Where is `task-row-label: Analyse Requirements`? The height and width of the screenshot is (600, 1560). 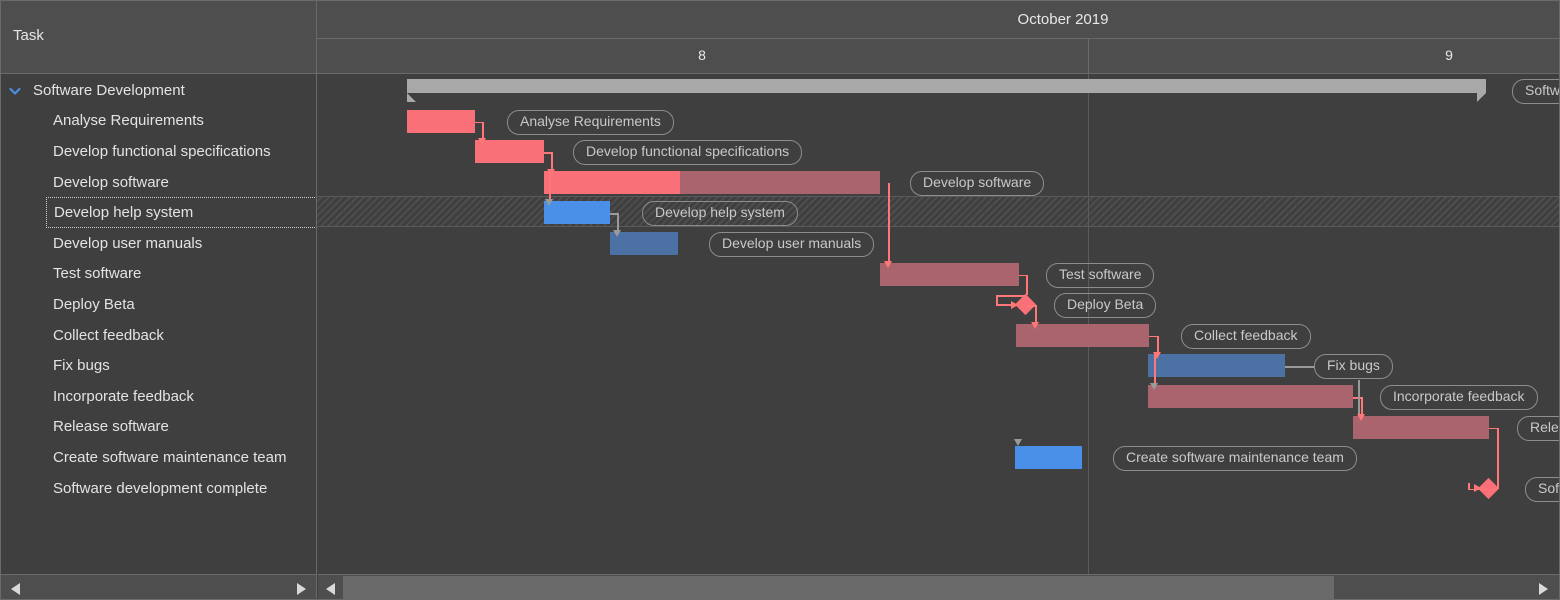
task-row-label: Analyse Requirements is located at coordinates (128, 121).